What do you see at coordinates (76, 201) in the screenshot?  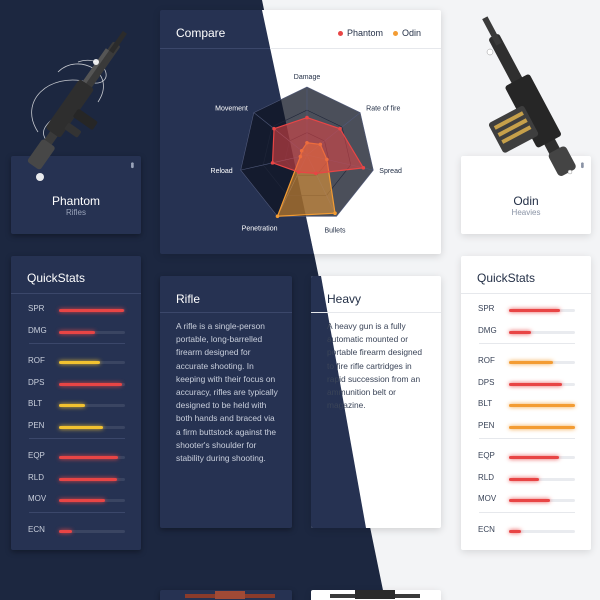 I see `weapon-name: Phantom` at bounding box center [76, 201].